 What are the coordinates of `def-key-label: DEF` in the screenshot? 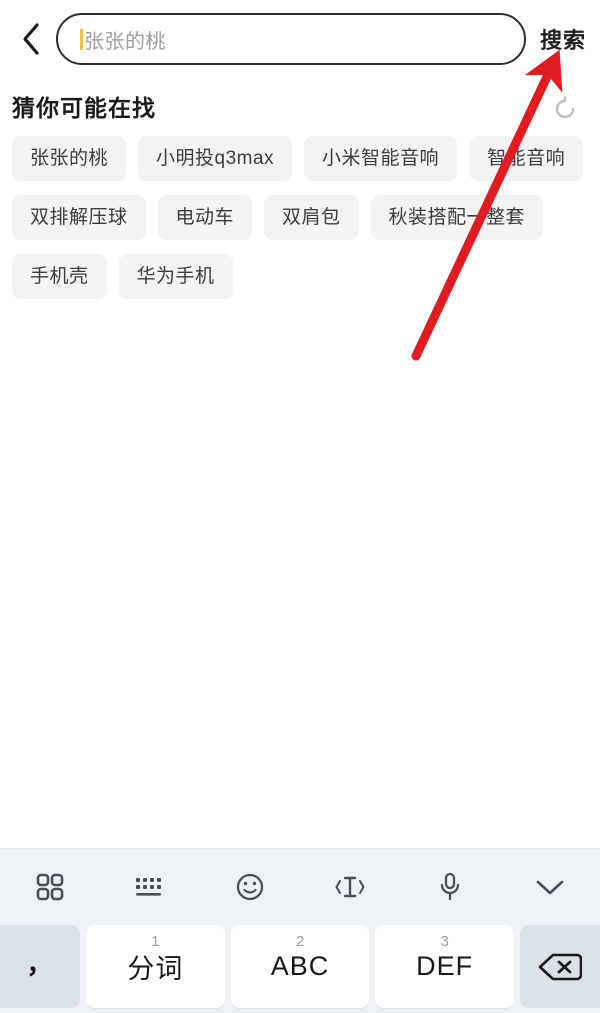 It's located at (445, 966).